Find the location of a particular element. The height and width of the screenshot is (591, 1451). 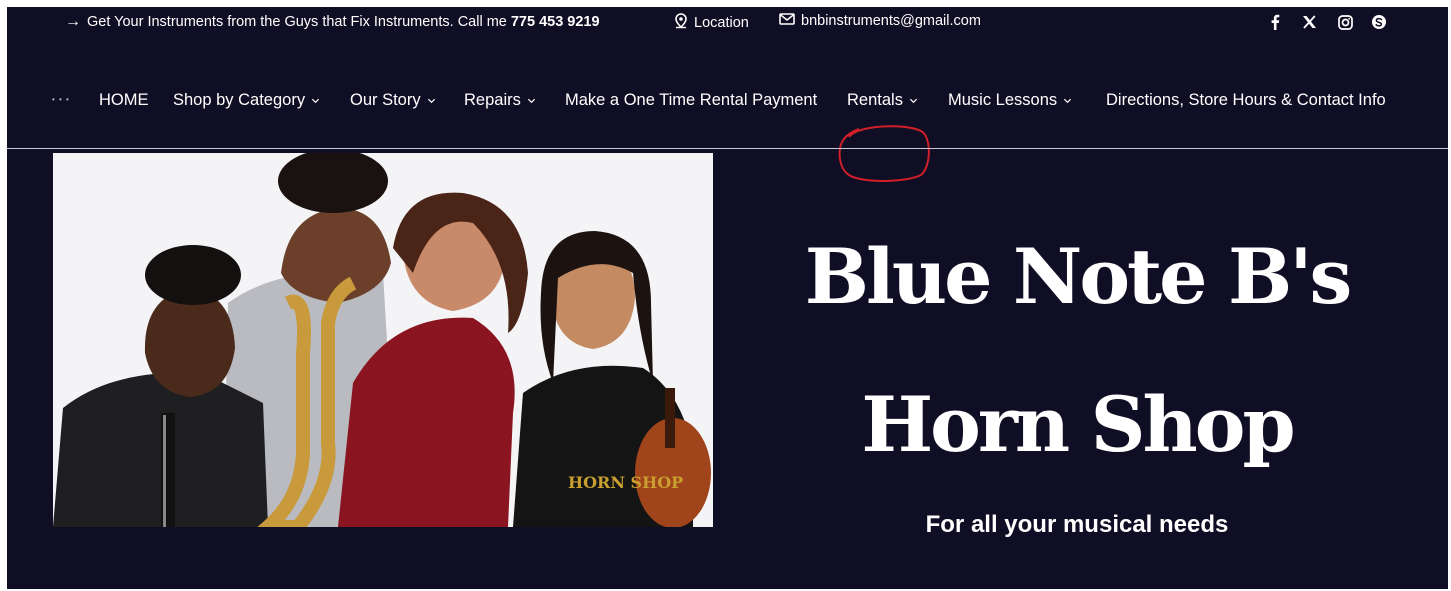

hero-tagline: For all your musical needs is located at coordinates (1077, 524).